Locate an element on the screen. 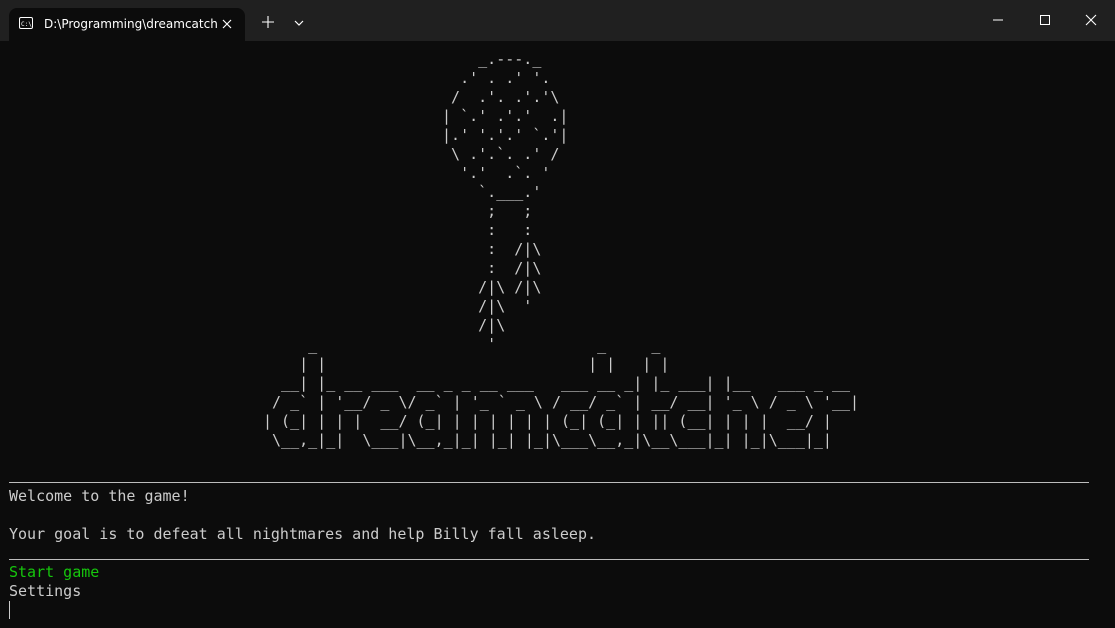 This screenshot has width=1115, height=628. svg-text: C:\ is located at coordinates (26, 24).